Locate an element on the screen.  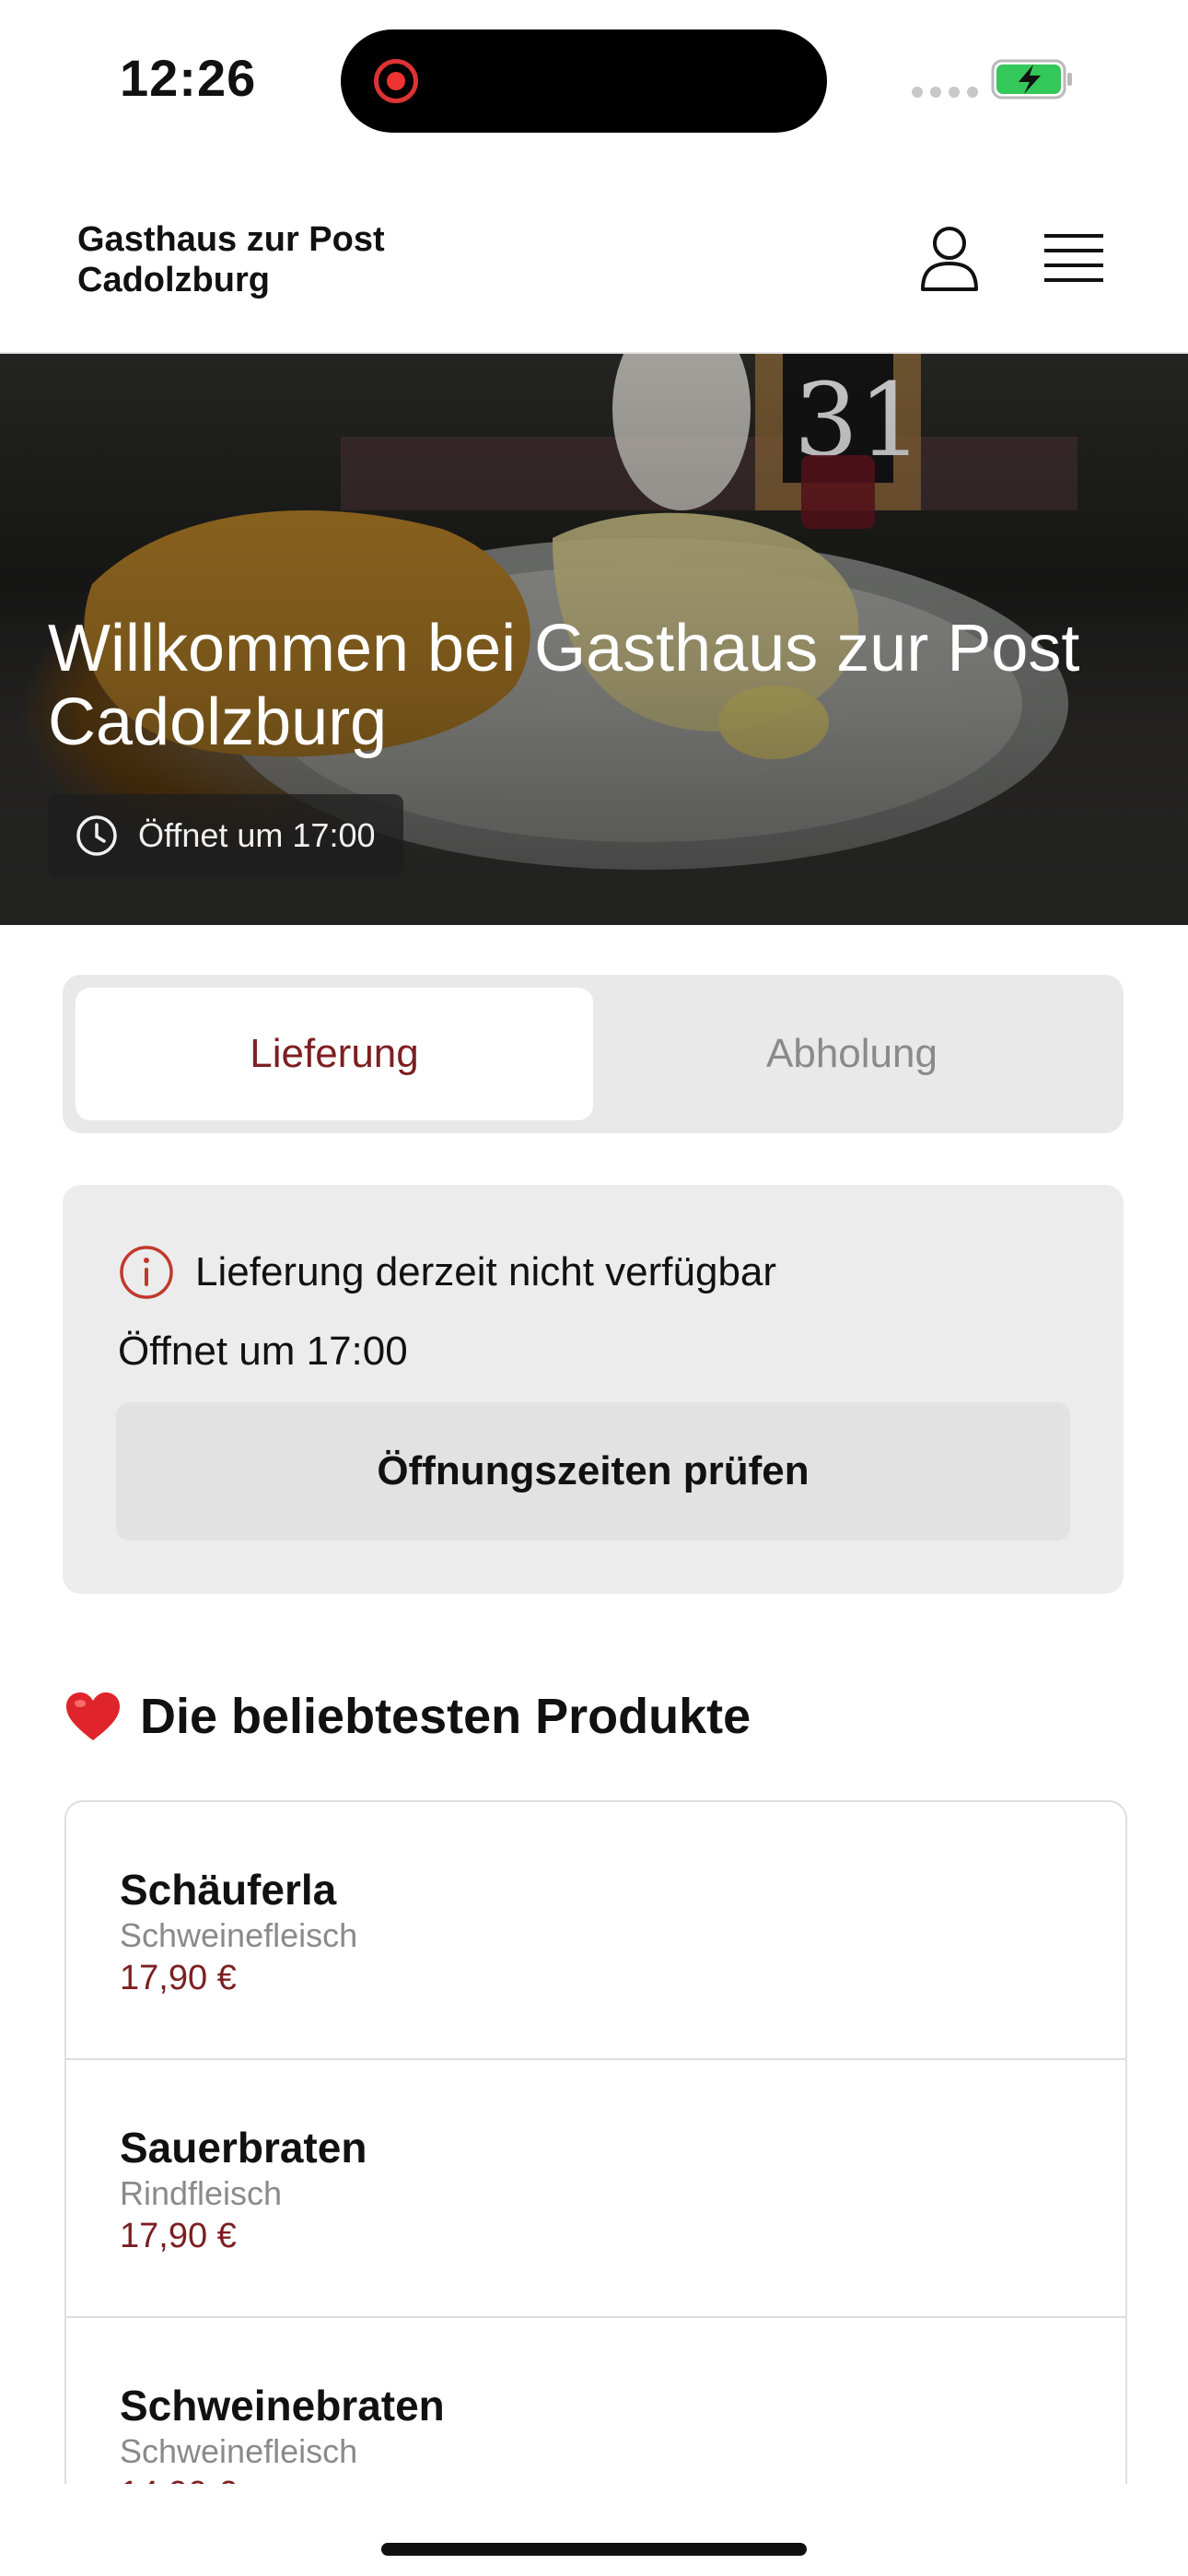
notice-subtitle: Öffnet um 17:00 is located at coordinates (263, 1351).